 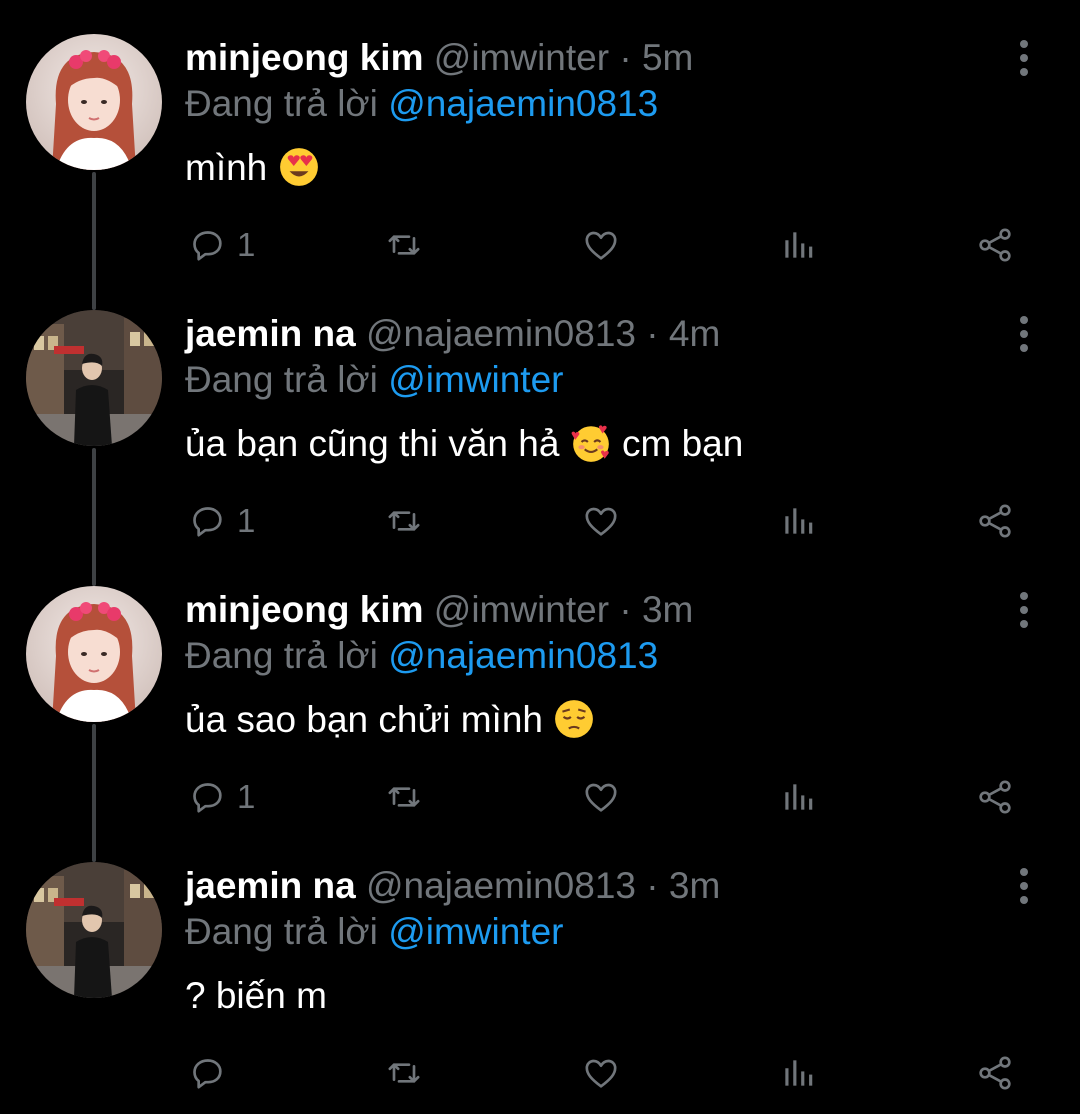 I want to click on tweet-text: mình, so click(x=252, y=168).